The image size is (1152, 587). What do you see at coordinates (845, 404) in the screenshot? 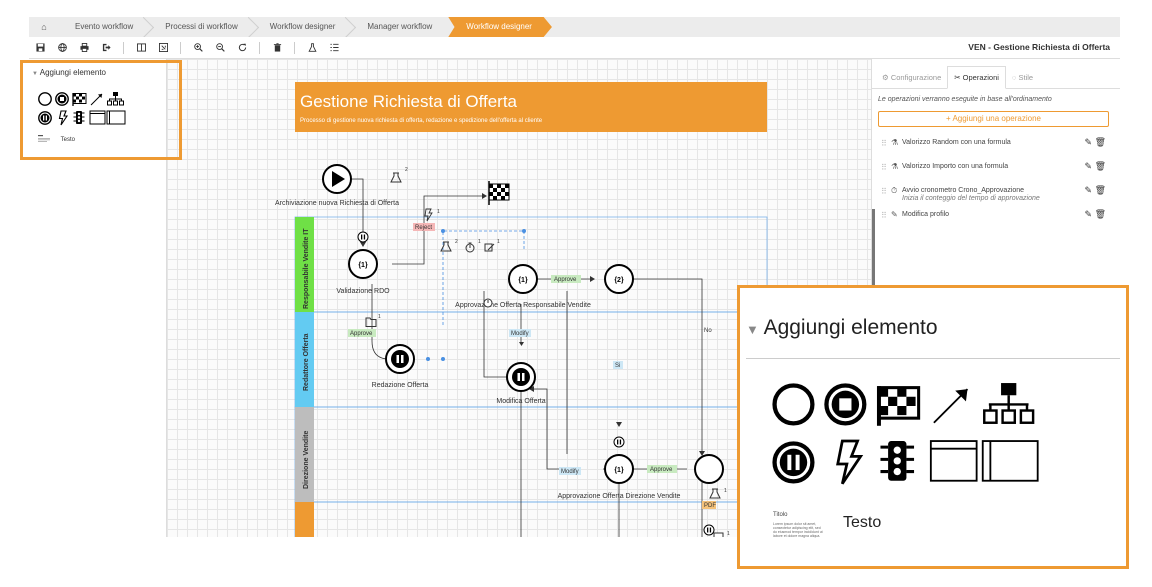
I see `end-event-icon` at bounding box center [845, 404].